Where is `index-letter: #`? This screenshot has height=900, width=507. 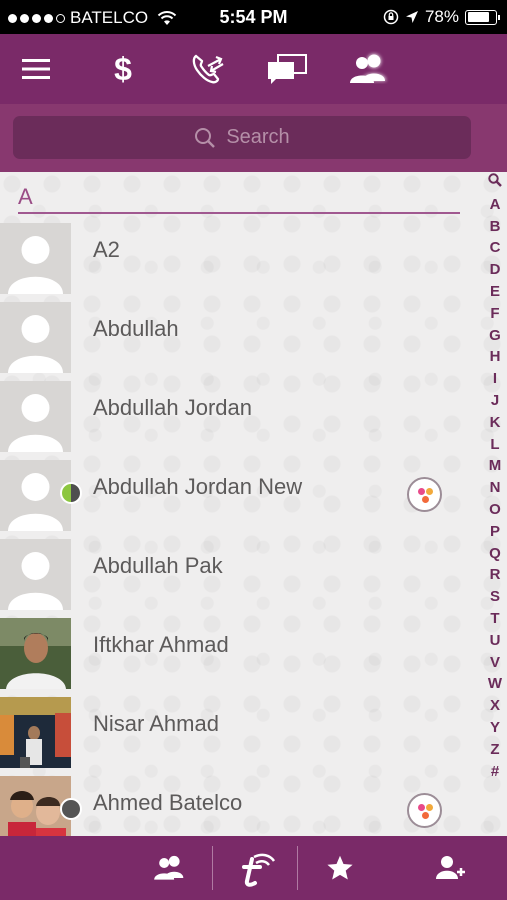
index-letter: # is located at coordinates (495, 772).